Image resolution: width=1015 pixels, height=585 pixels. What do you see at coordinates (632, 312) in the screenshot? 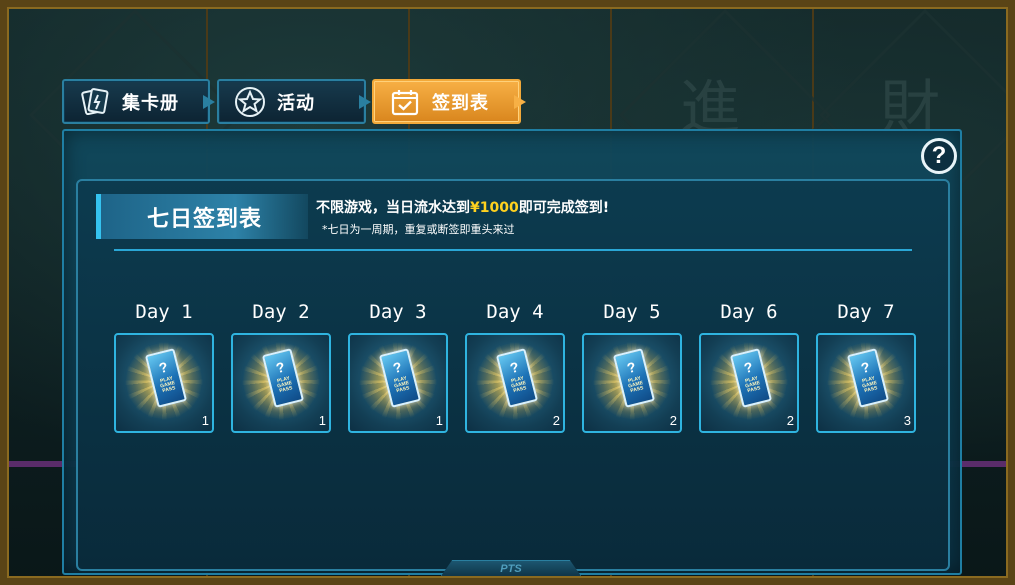
I see `day-label: Day 5` at bounding box center [632, 312].